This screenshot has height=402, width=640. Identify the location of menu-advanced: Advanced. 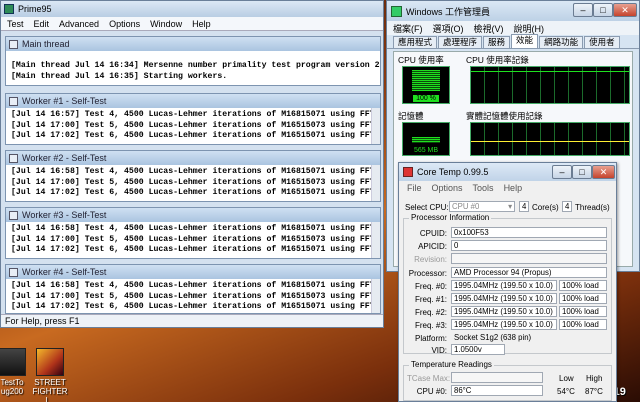
(79, 24).